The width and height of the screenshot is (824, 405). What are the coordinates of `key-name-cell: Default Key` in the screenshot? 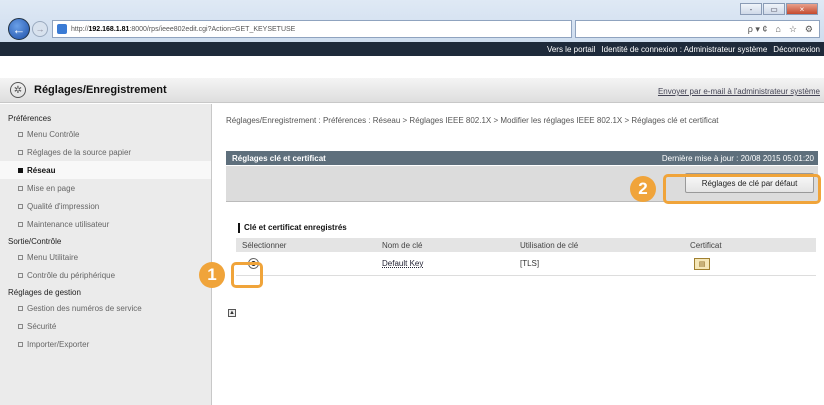 It's located at (451, 263).